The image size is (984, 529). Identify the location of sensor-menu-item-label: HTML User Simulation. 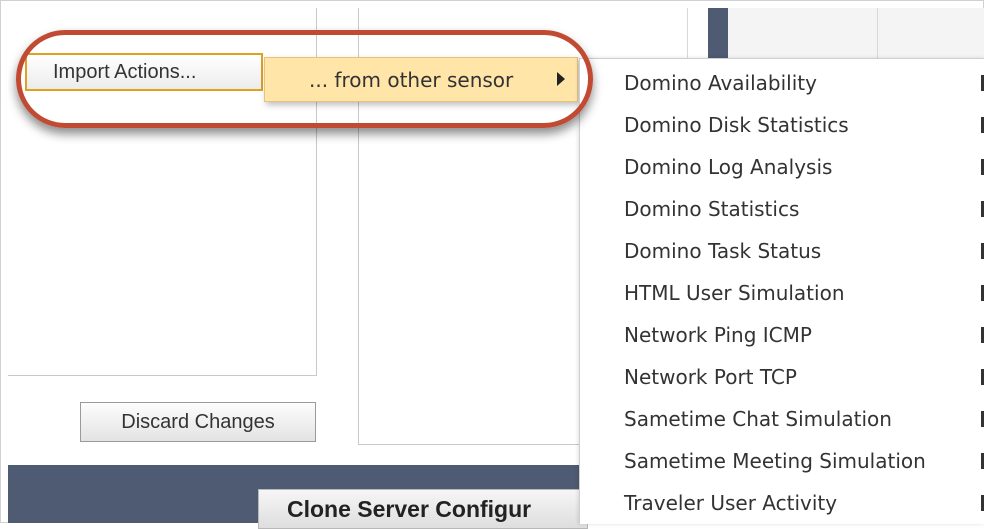
(734, 293).